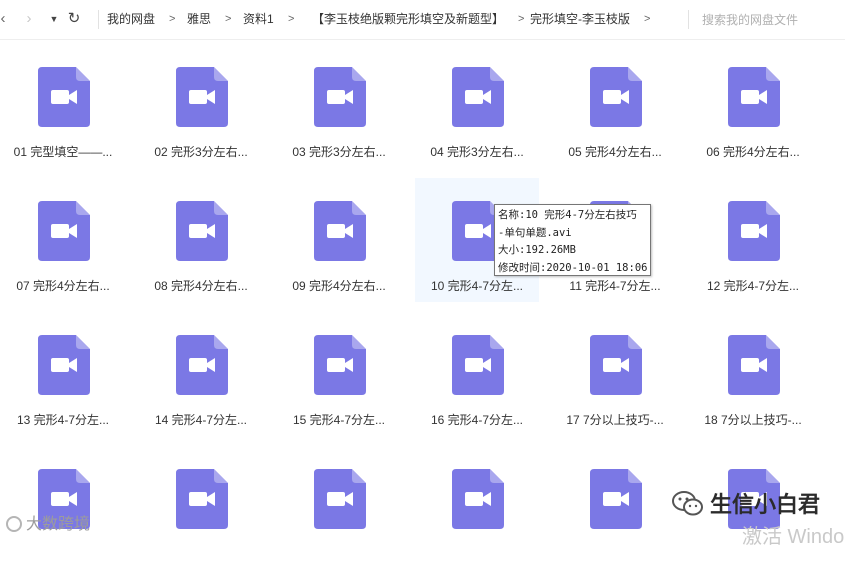  What do you see at coordinates (687, 503) in the screenshot?
I see `wechat-icon` at bounding box center [687, 503].